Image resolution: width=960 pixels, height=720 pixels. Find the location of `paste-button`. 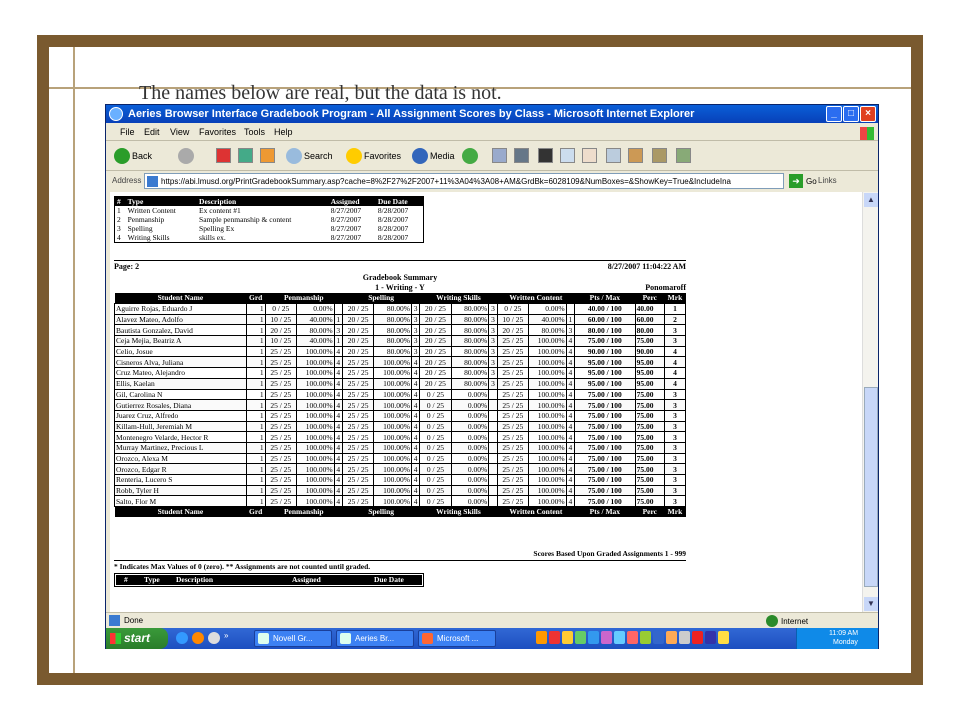

paste-button is located at coordinates (589, 155).